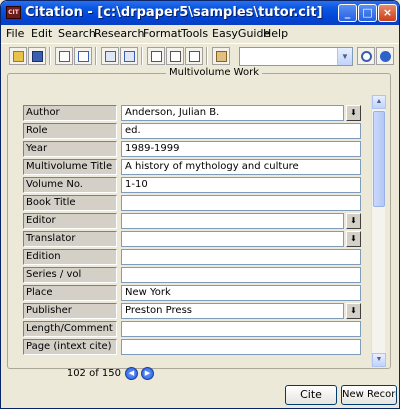 The image size is (400, 409). I want to click on menu-help: Help, so click(275, 33).